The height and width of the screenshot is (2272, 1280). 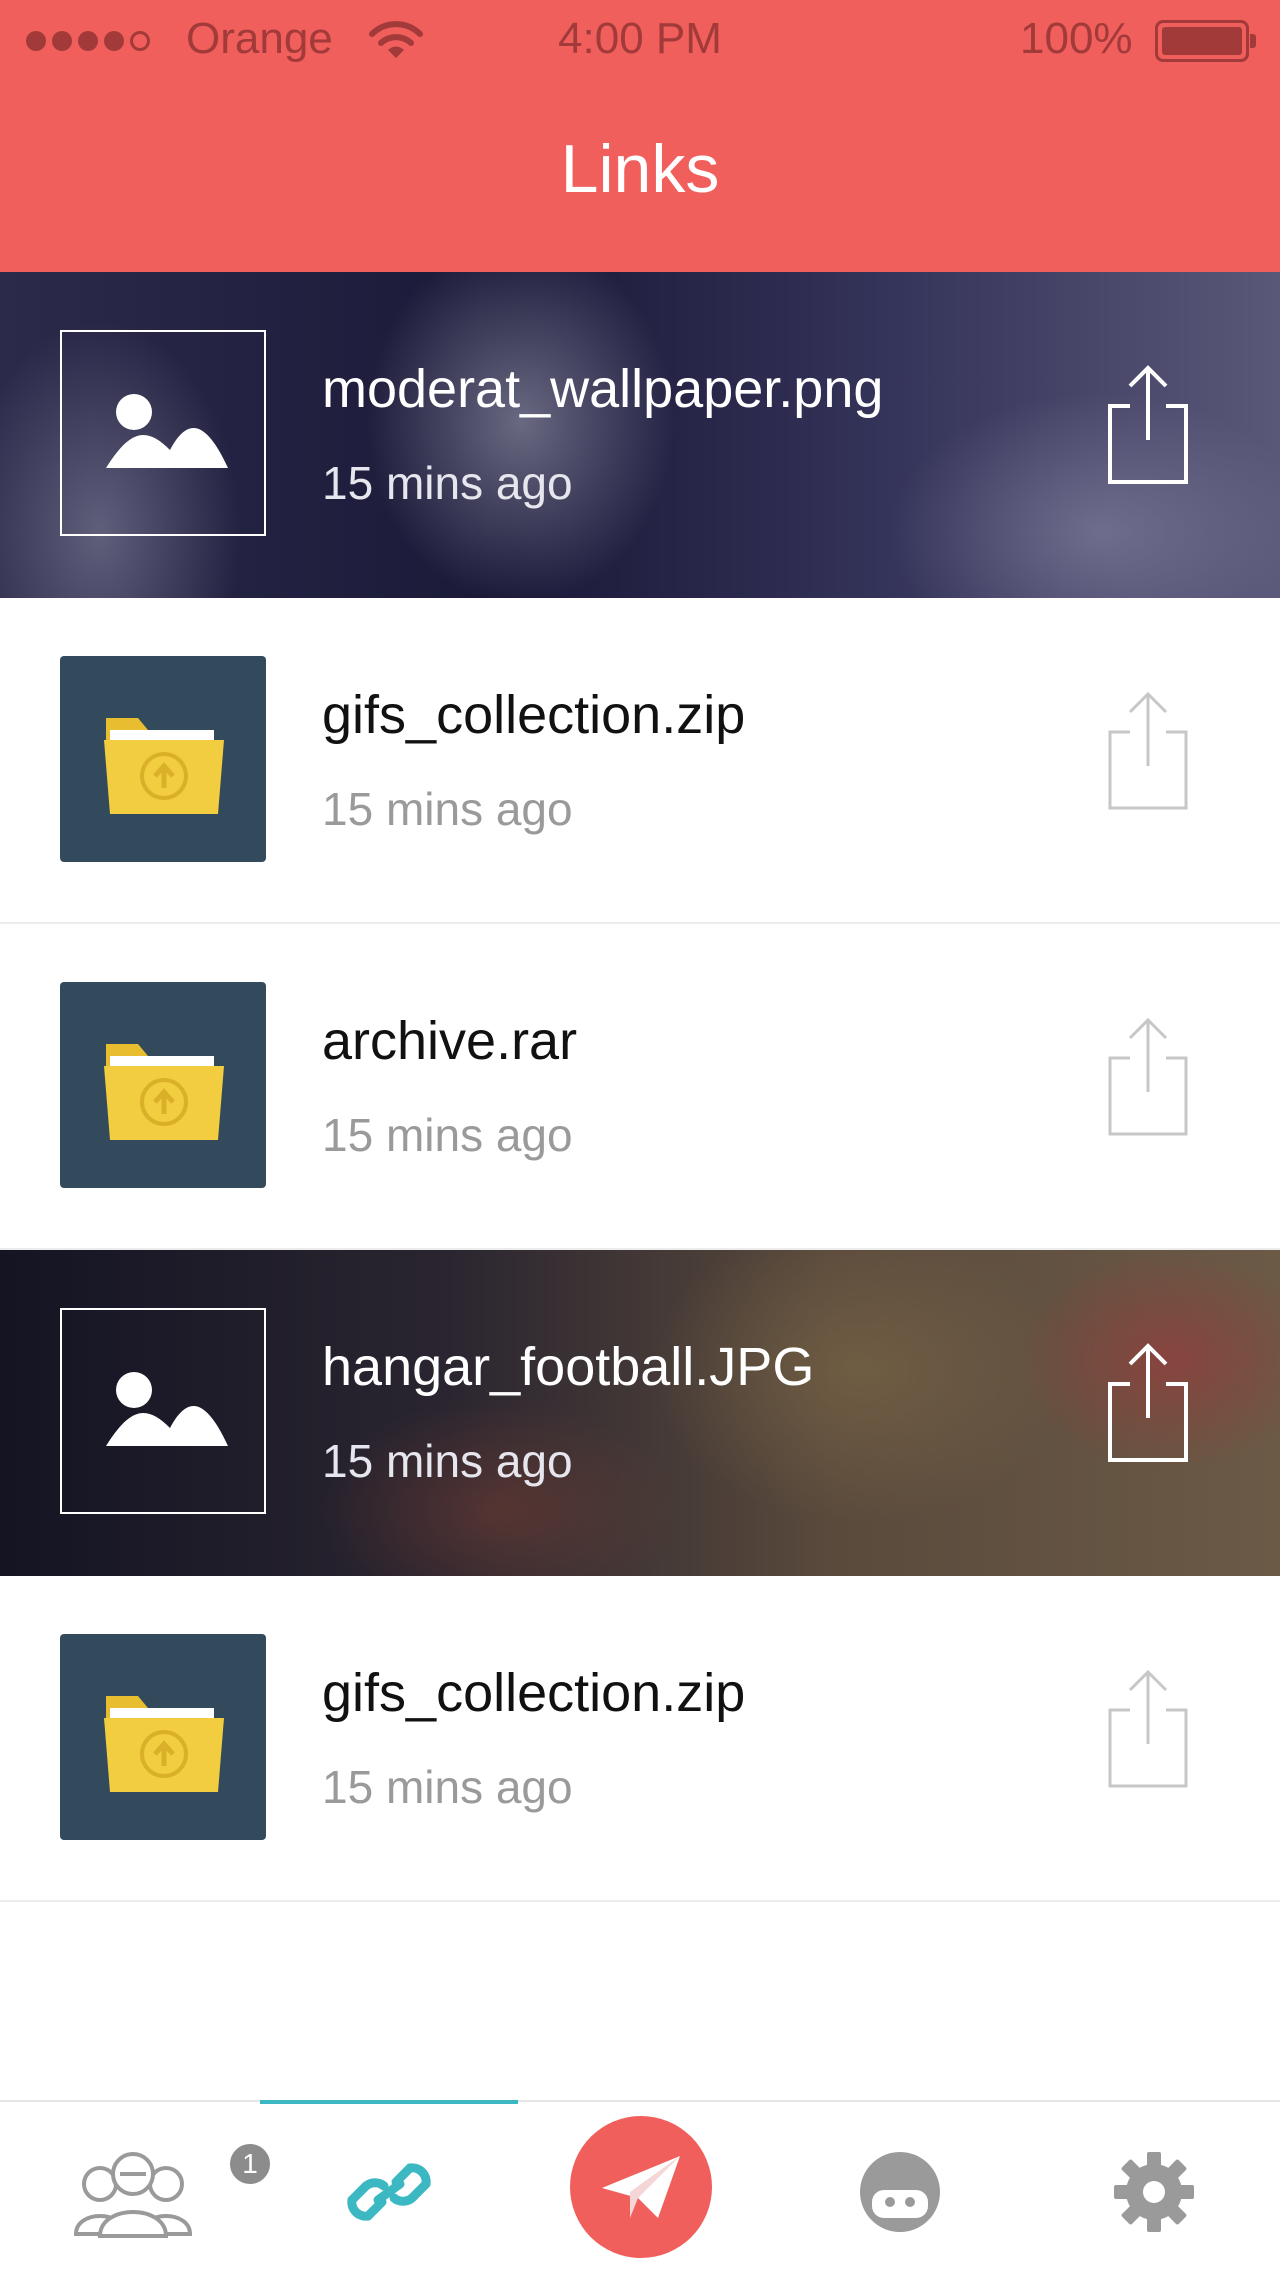 What do you see at coordinates (1154, 2192) in the screenshot?
I see `gear-icon` at bounding box center [1154, 2192].